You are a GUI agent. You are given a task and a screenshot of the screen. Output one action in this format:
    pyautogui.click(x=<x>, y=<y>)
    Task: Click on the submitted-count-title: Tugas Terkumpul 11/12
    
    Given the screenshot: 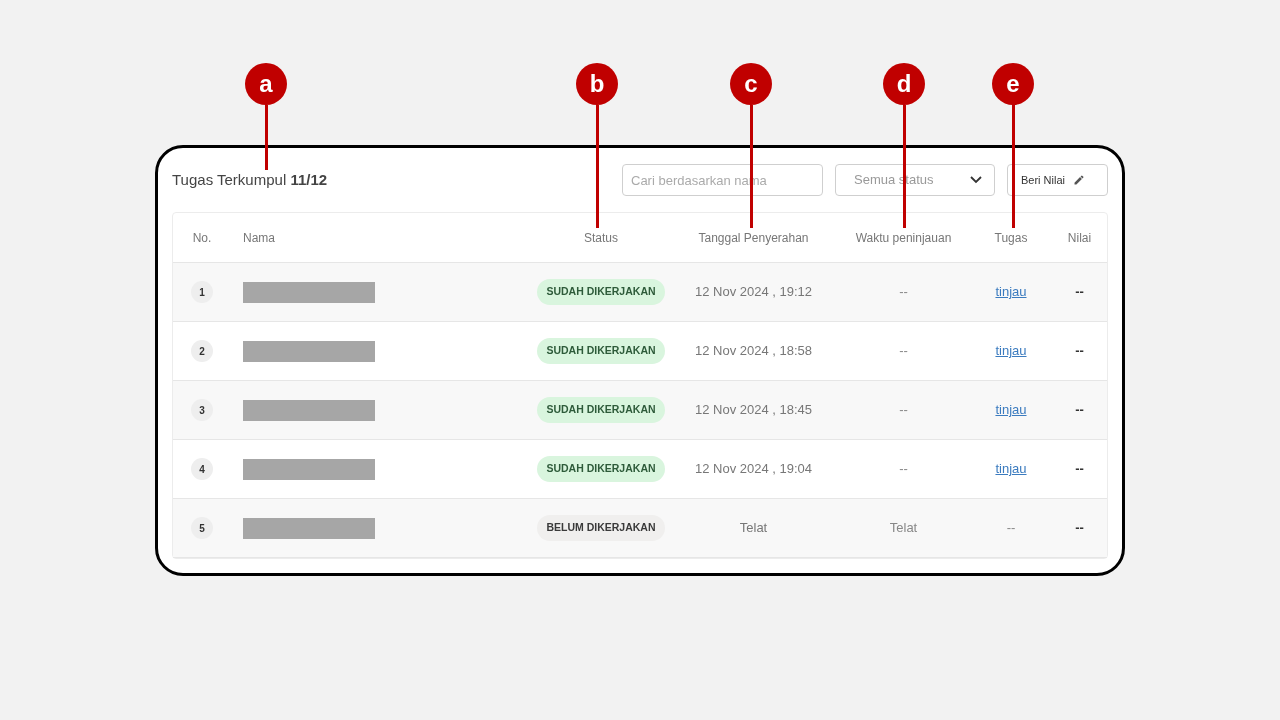 What is the action you would take?
    pyautogui.click(x=250, y=179)
    